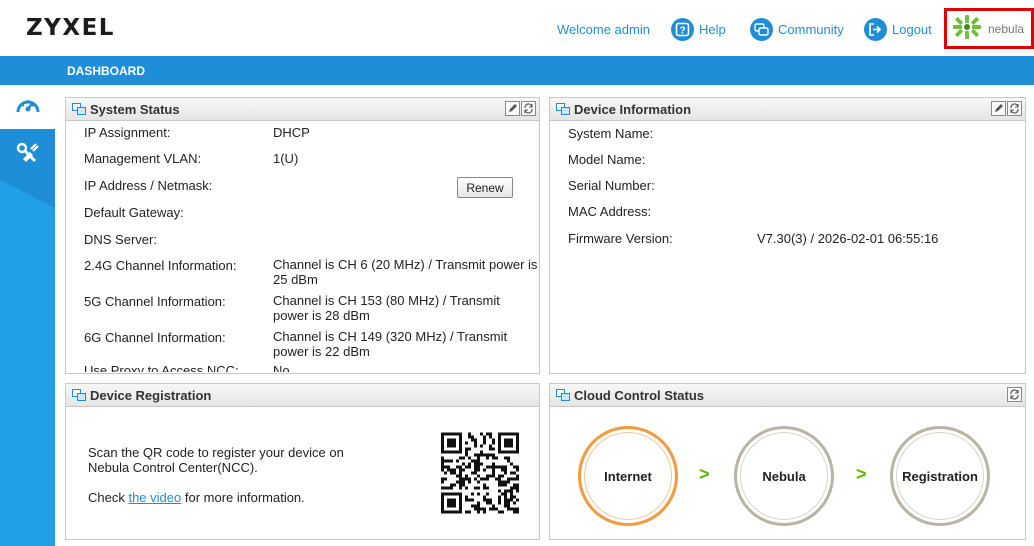 The width and height of the screenshot is (1034, 546). Describe the element at coordinates (106, 71) in the screenshot. I see `page-title: DASHBOARD` at that location.